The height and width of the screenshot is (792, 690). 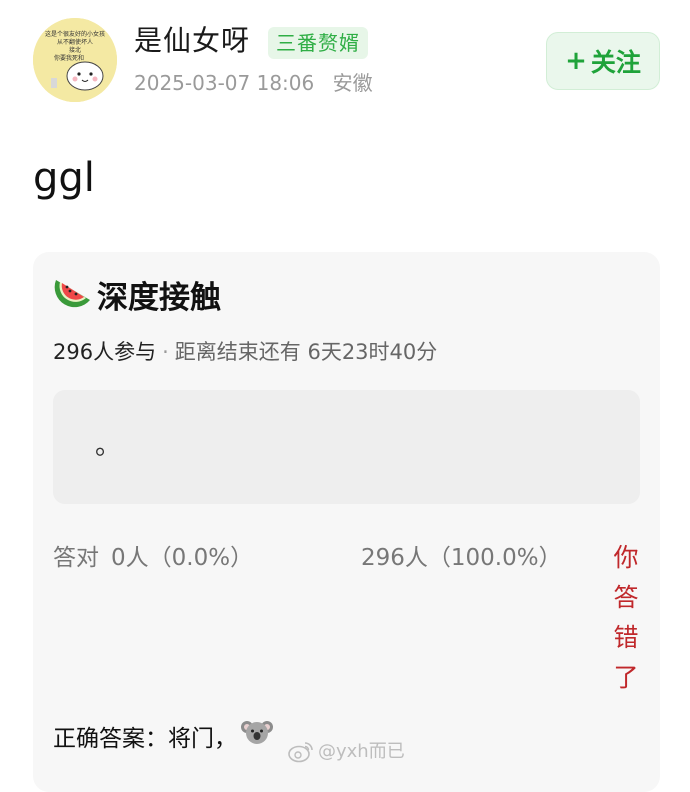 What do you see at coordinates (615, 62) in the screenshot?
I see `follow-label: 关注` at bounding box center [615, 62].